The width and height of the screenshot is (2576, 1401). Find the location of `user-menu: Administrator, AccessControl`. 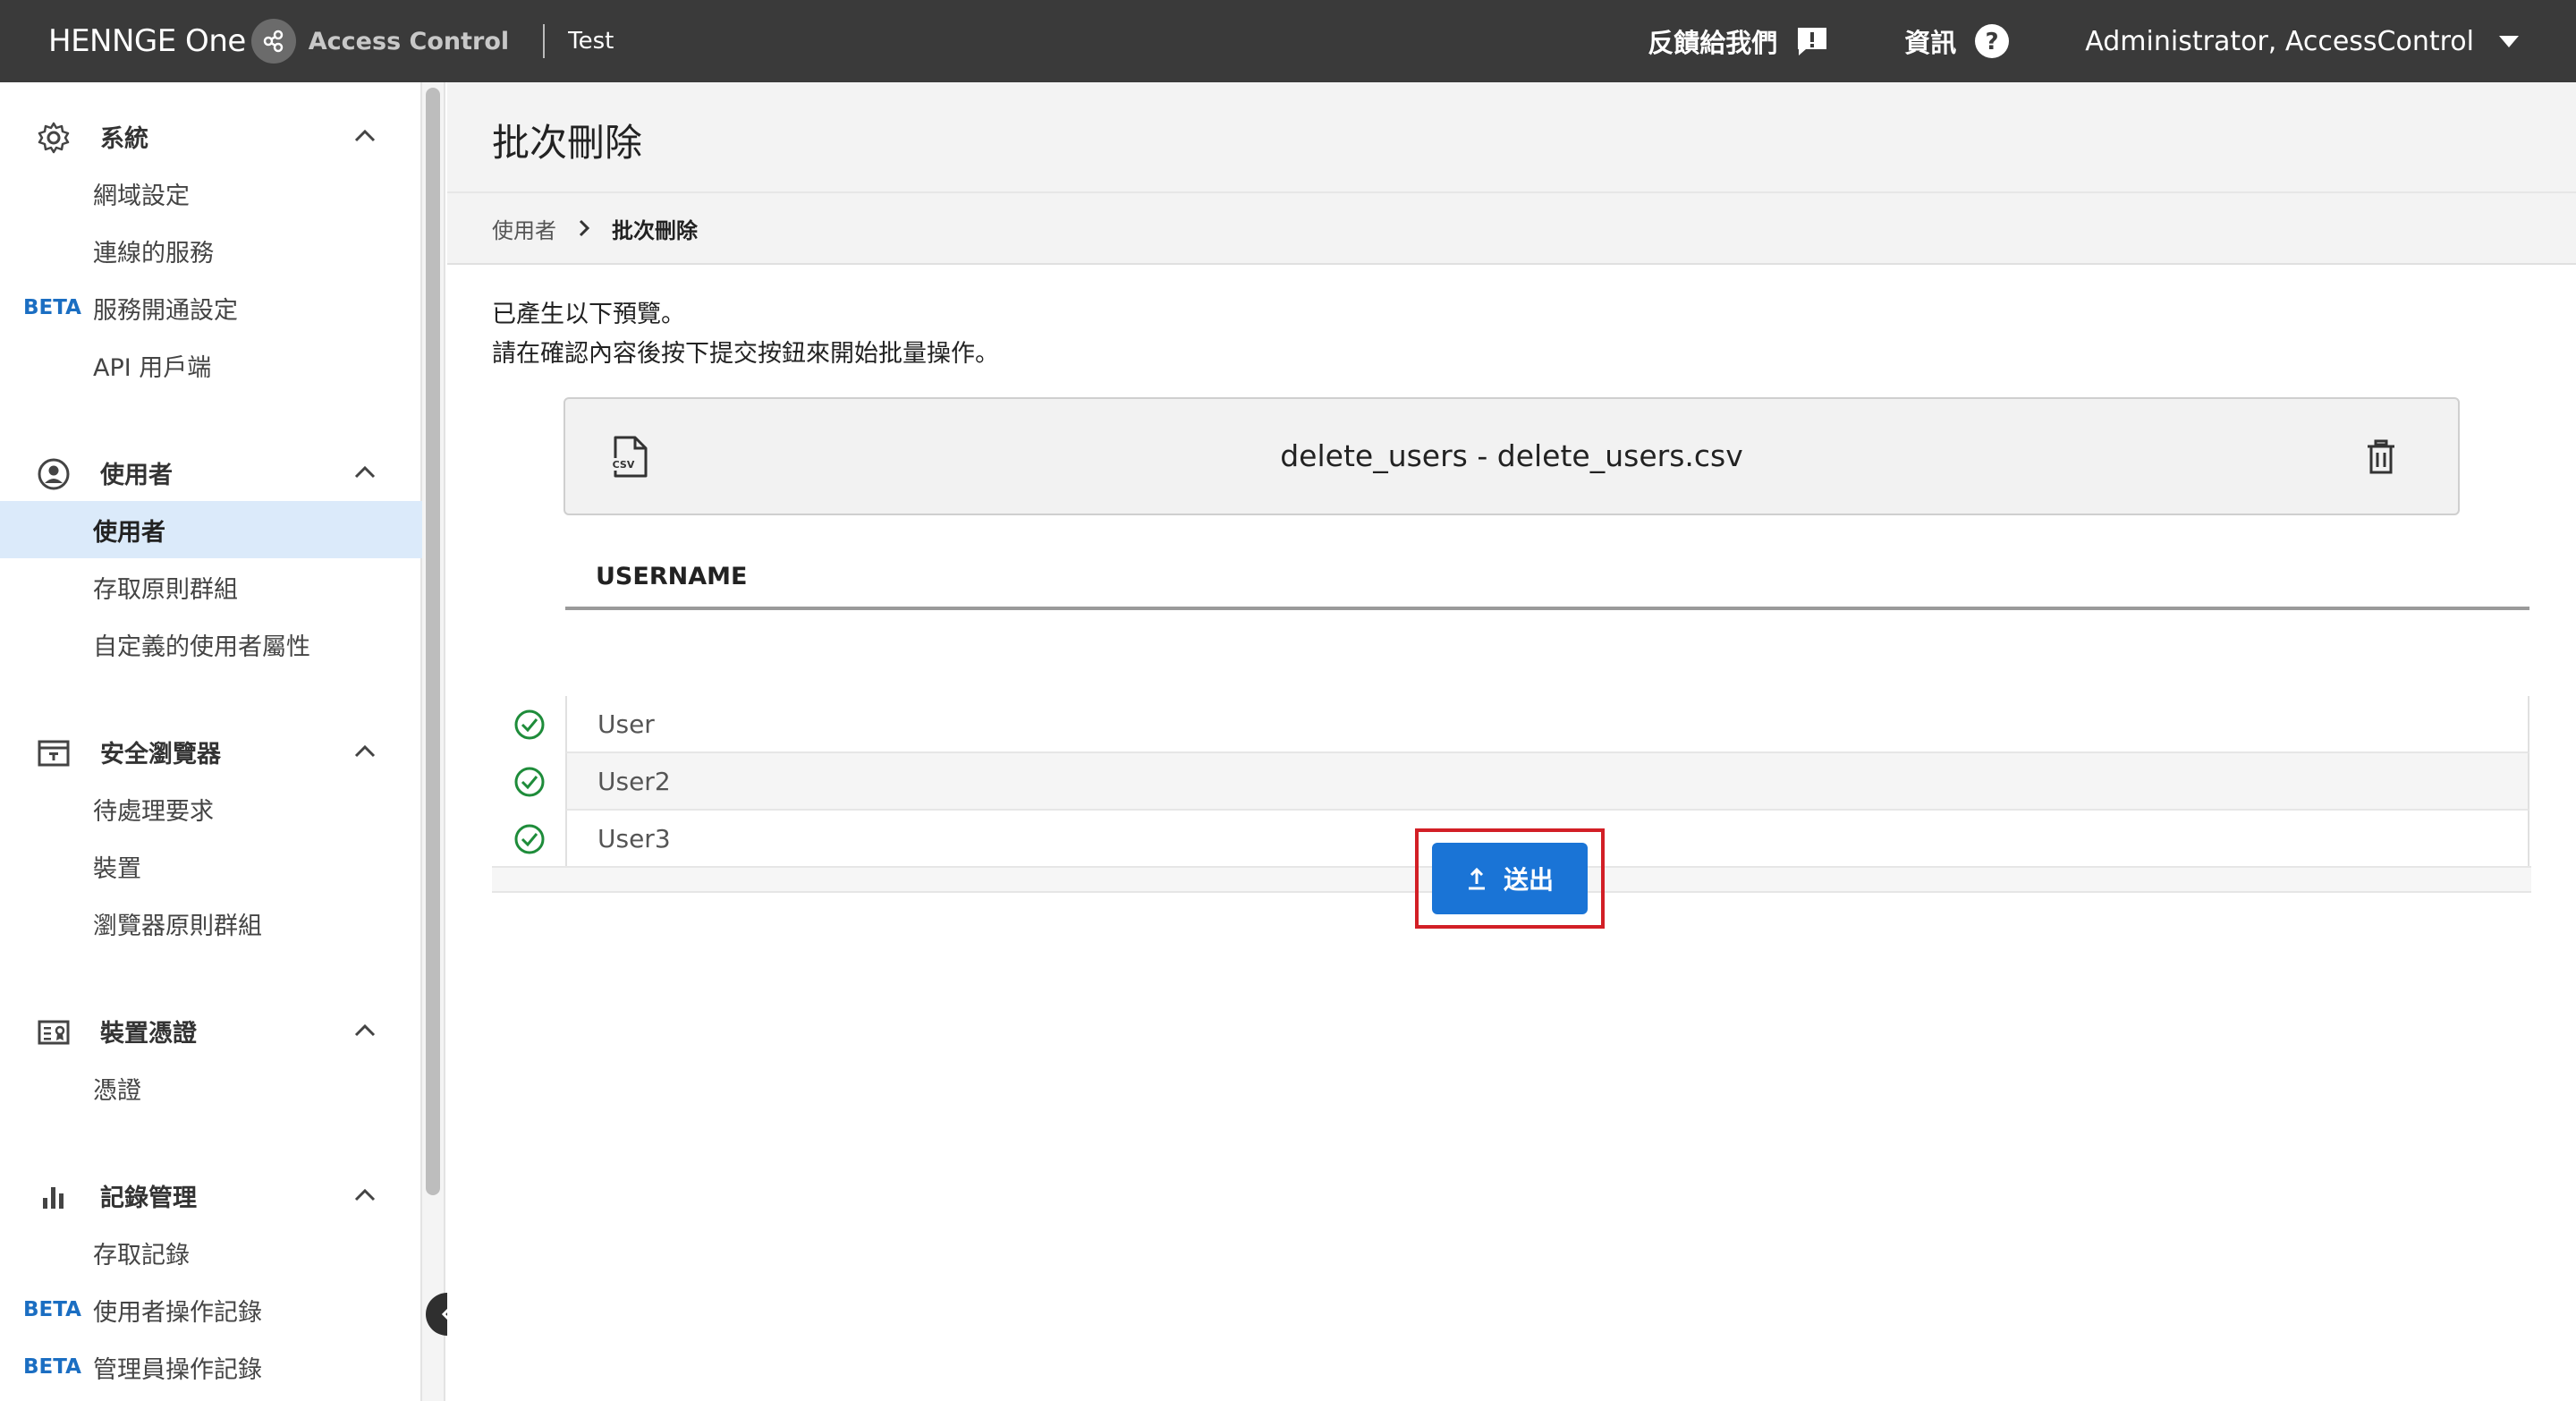

user-menu: Administrator, AccessControl is located at coordinates (2302, 41).